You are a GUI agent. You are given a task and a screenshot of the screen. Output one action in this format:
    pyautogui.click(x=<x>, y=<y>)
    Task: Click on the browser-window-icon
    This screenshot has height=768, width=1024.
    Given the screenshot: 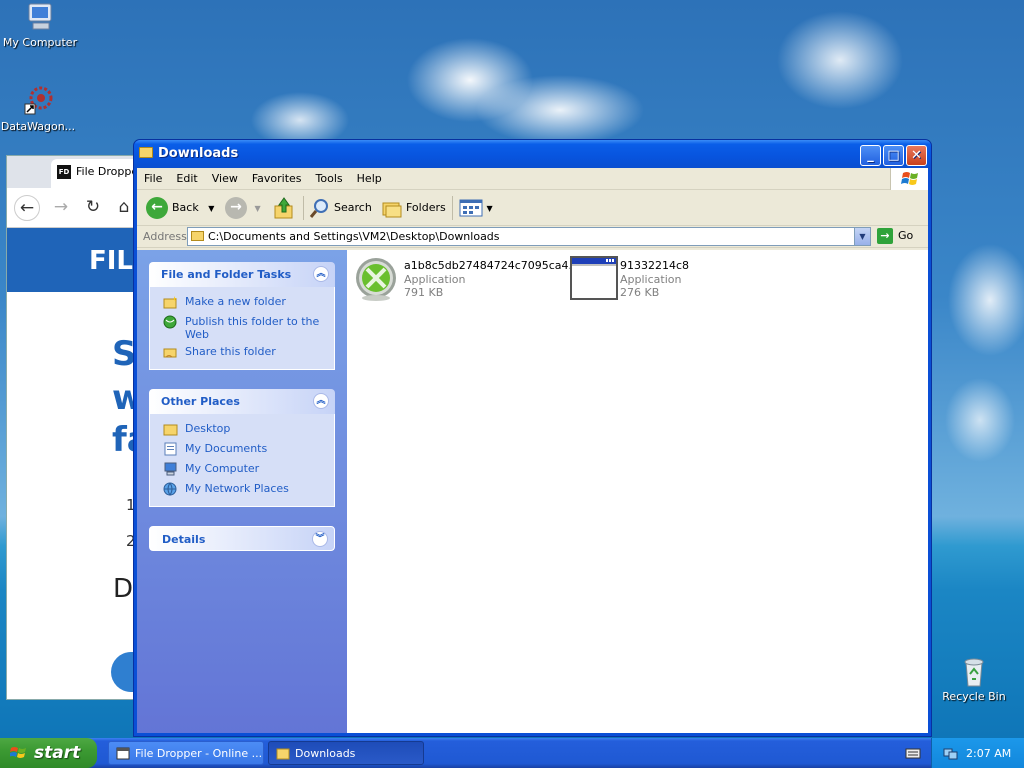 What is the action you would take?
    pyautogui.click(x=123, y=753)
    